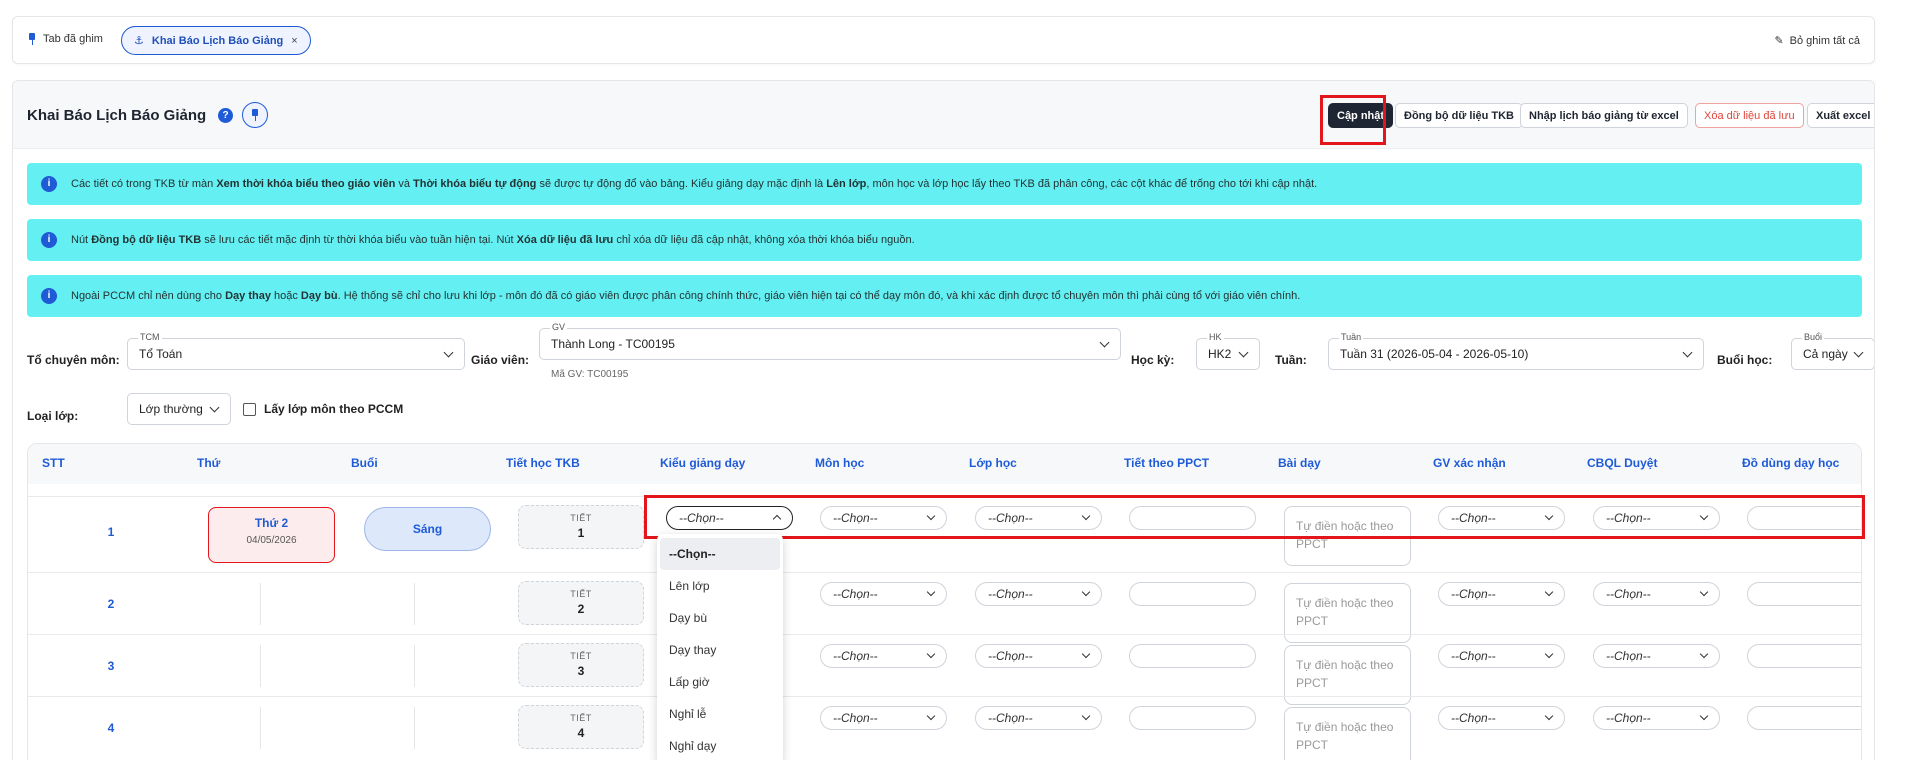 The image size is (1906, 760). I want to click on pccm-checkbox-label: Lấy lớp môn theo PCCM, so click(333, 409).